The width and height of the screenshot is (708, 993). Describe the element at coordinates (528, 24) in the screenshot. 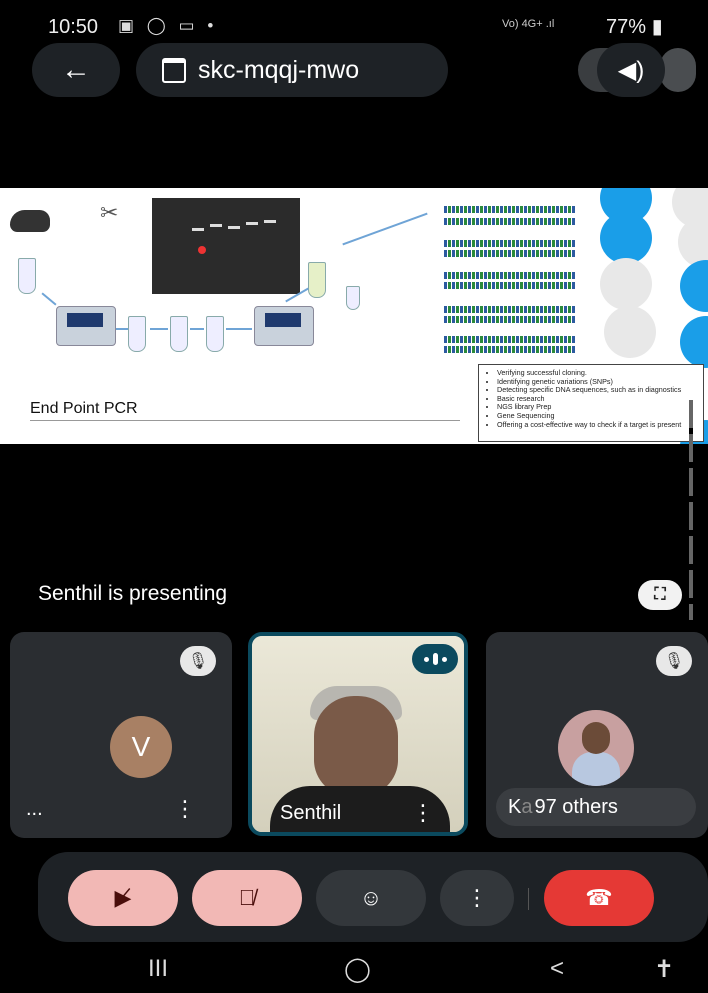

I see `network-icons: Vo) 4G+ .ıl` at that location.